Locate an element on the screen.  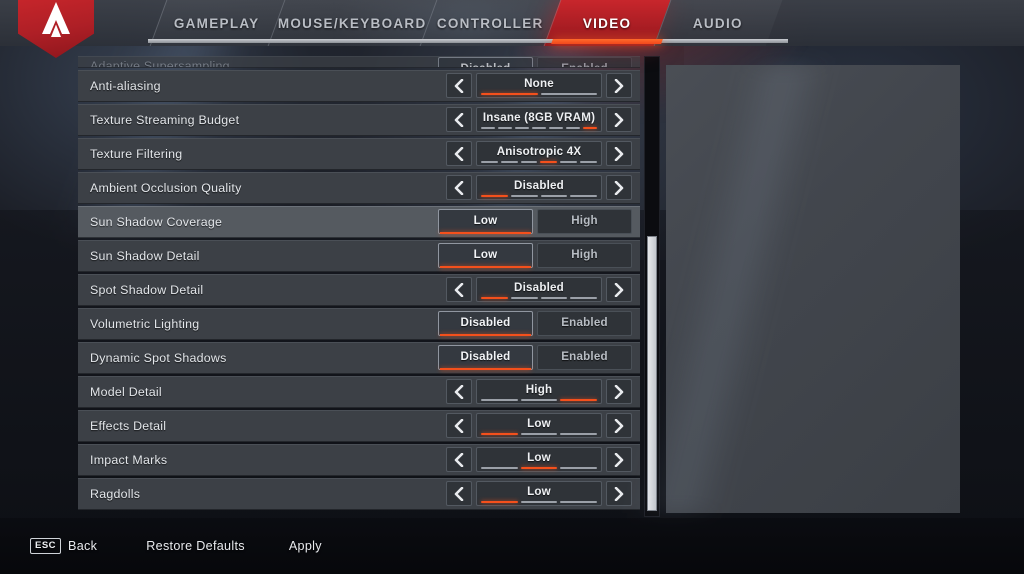
setting-value: Insane (8GB VRAM) is located at coordinates (539, 118).